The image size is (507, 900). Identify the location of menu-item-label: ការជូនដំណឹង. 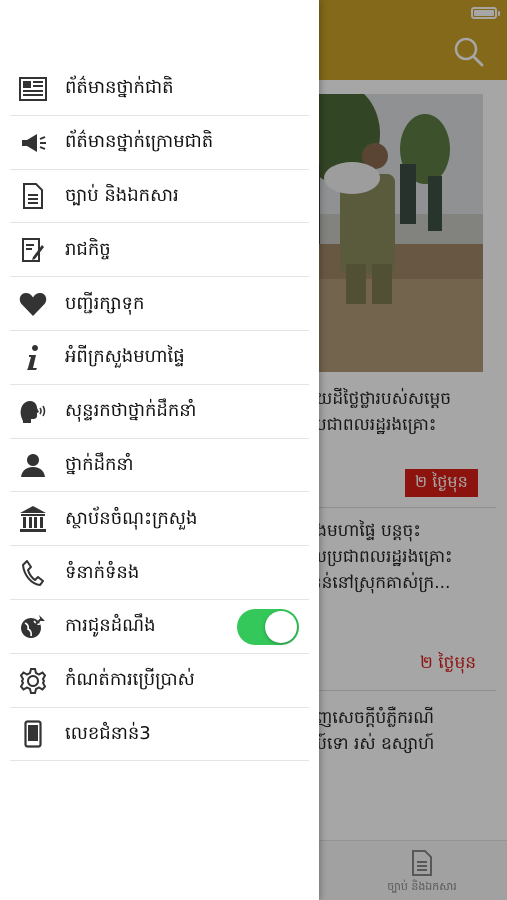
(110, 626).